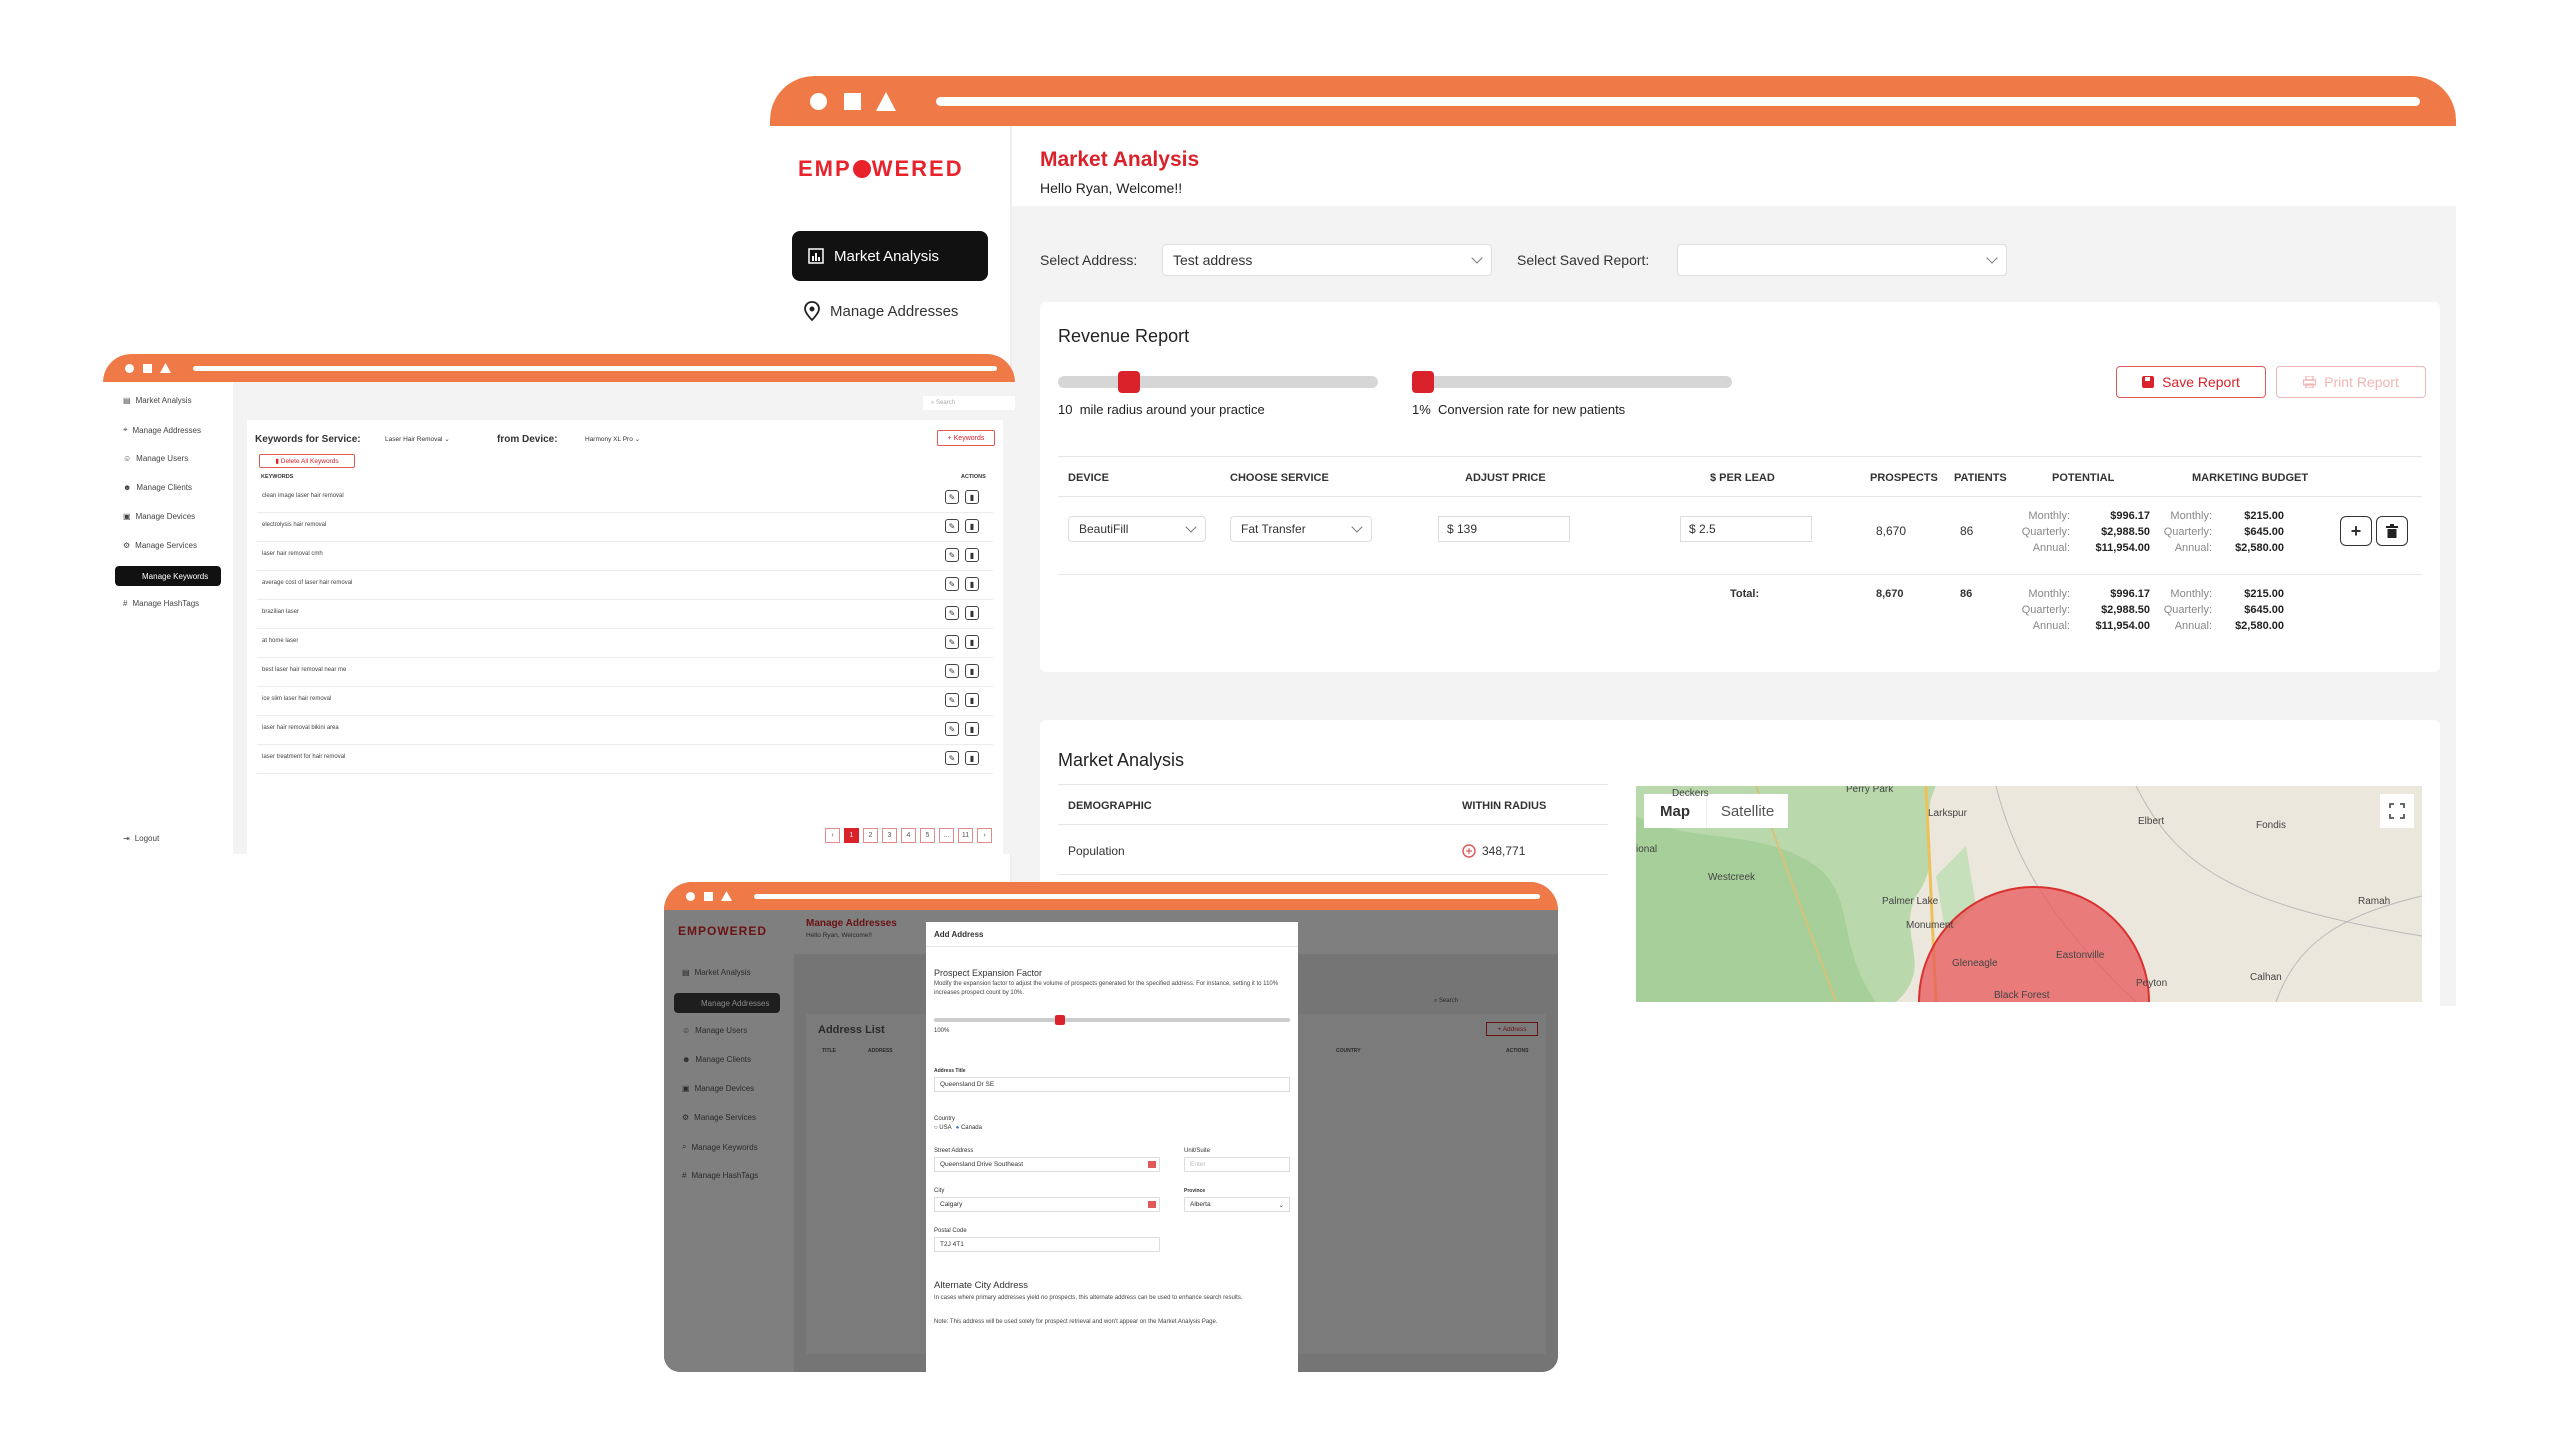 The height and width of the screenshot is (1440, 2560). What do you see at coordinates (1218, 382) in the screenshot?
I see `radius-slider-track` at bounding box center [1218, 382].